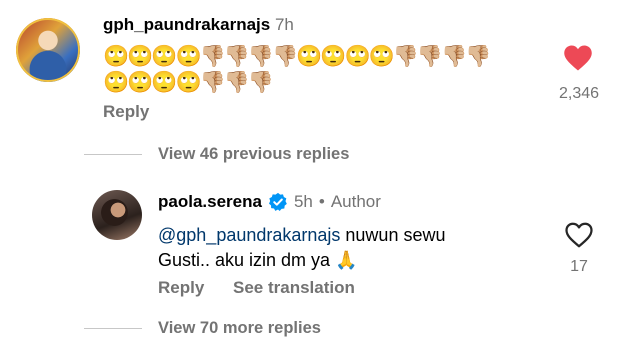 The image size is (620, 346). What do you see at coordinates (297, 56) in the screenshot?
I see `comment-emoji-line-1: 🙄🙄🙄🙄👎🏼👎🏼👎🏼👎🏼🙄🙄🙄🙄👎🏼👎🏼👎🏼👎🏼` at bounding box center [297, 56].